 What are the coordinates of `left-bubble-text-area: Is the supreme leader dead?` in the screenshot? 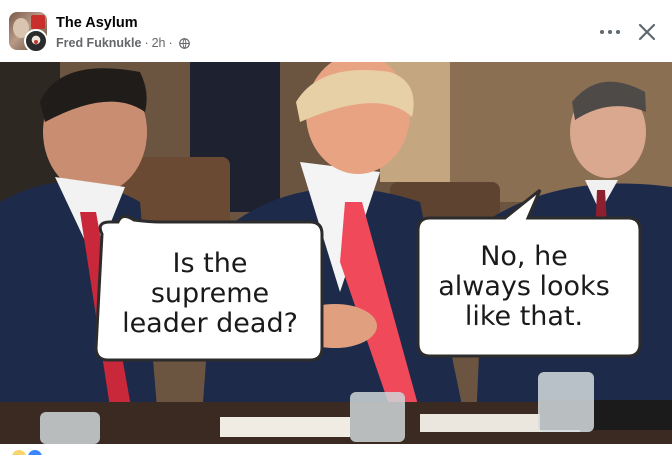 It's located at (210, 294).